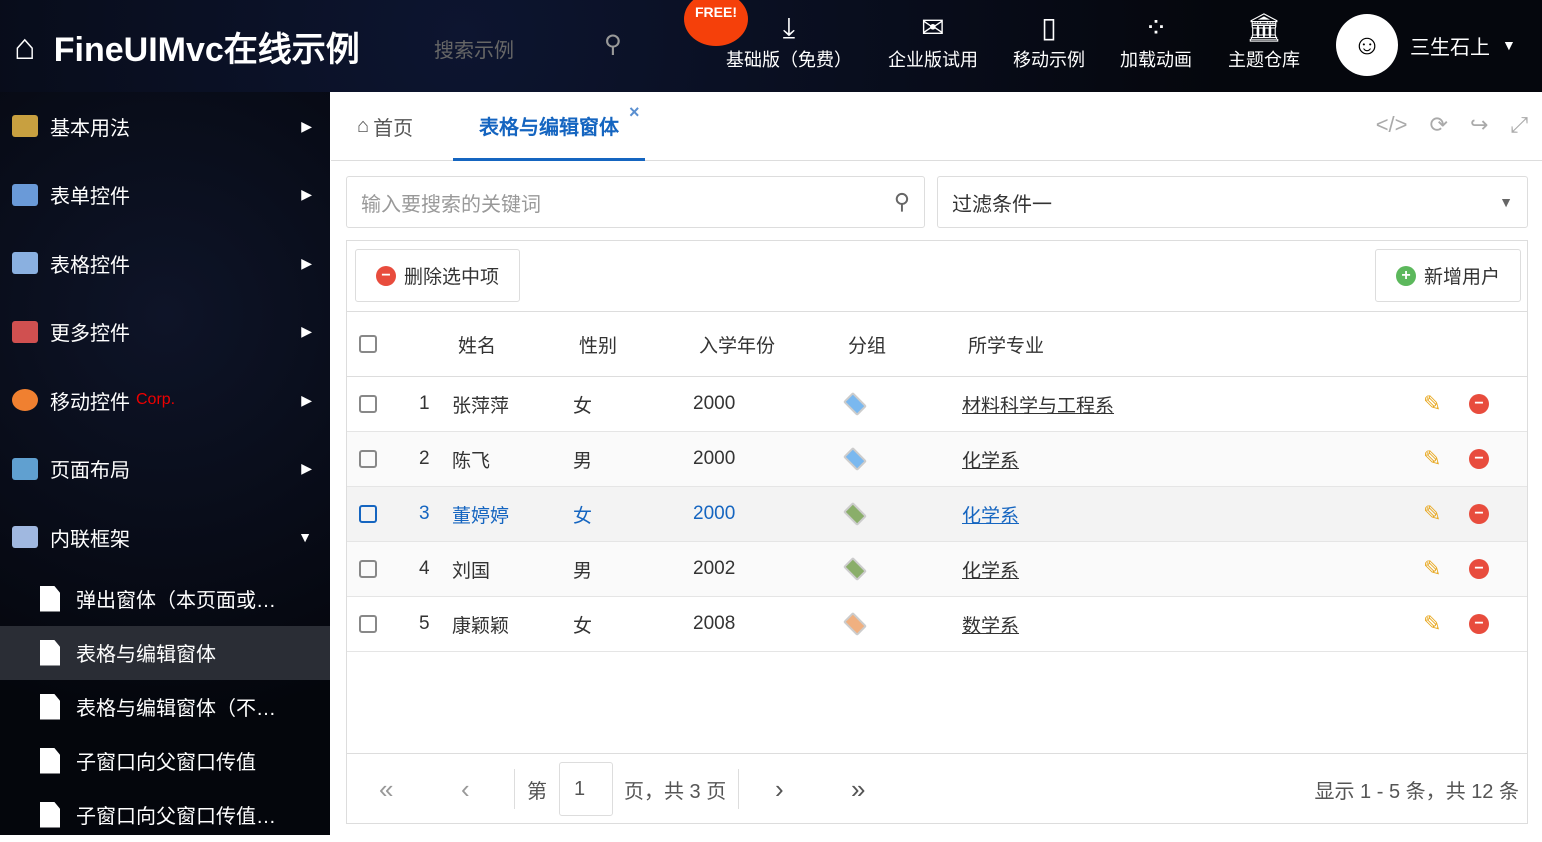  What do you see at coordinates (146, 655) in the screenshot?
I see `label: 表格与编辑窗体` at bounding box center [146, 655].